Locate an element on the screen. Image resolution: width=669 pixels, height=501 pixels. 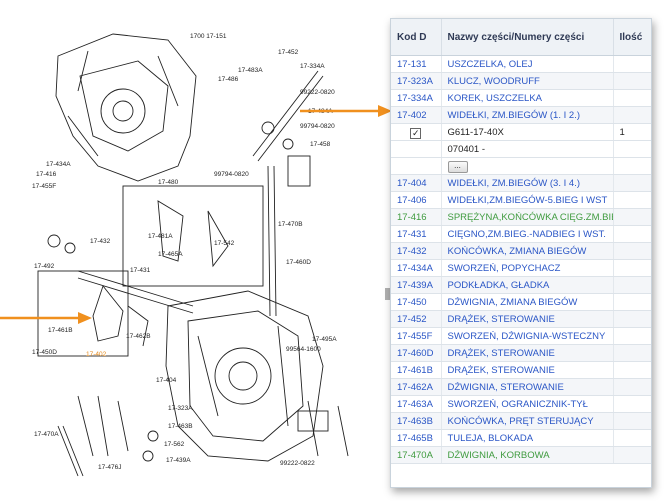
table-row: 17-404 WIDEŁKI, ZM.BIEGÓW (3. I 4.) is located at coordinates (521, 183).